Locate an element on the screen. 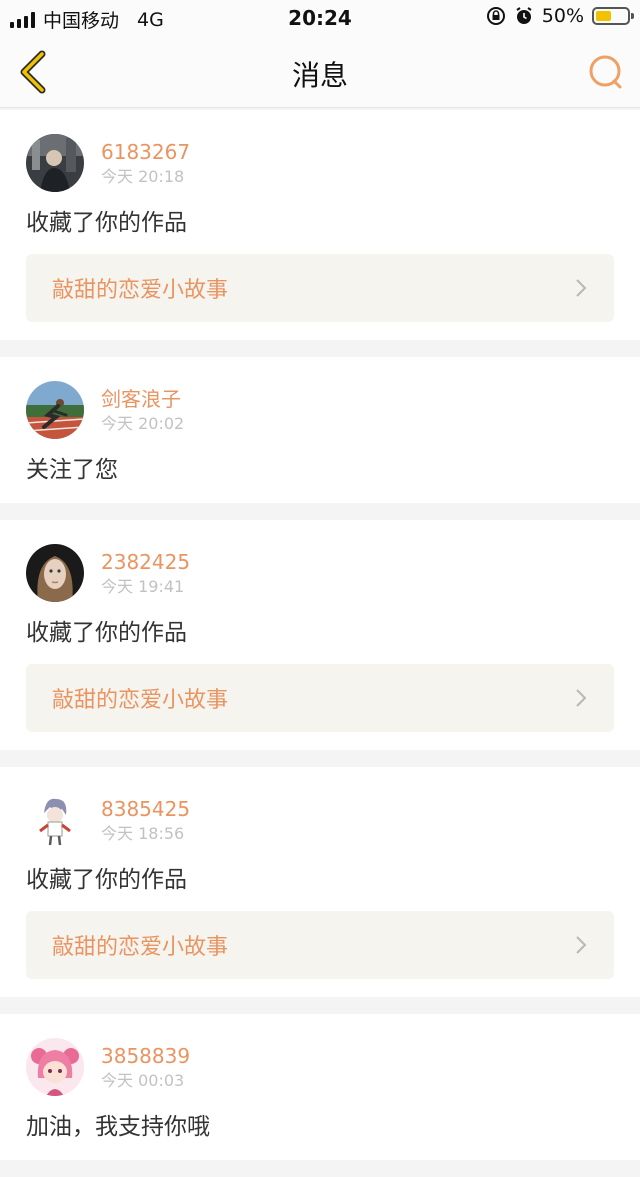  message-card: 剑客浪子 今天 20:02 关注了您 is located at coordinates (320, 430).